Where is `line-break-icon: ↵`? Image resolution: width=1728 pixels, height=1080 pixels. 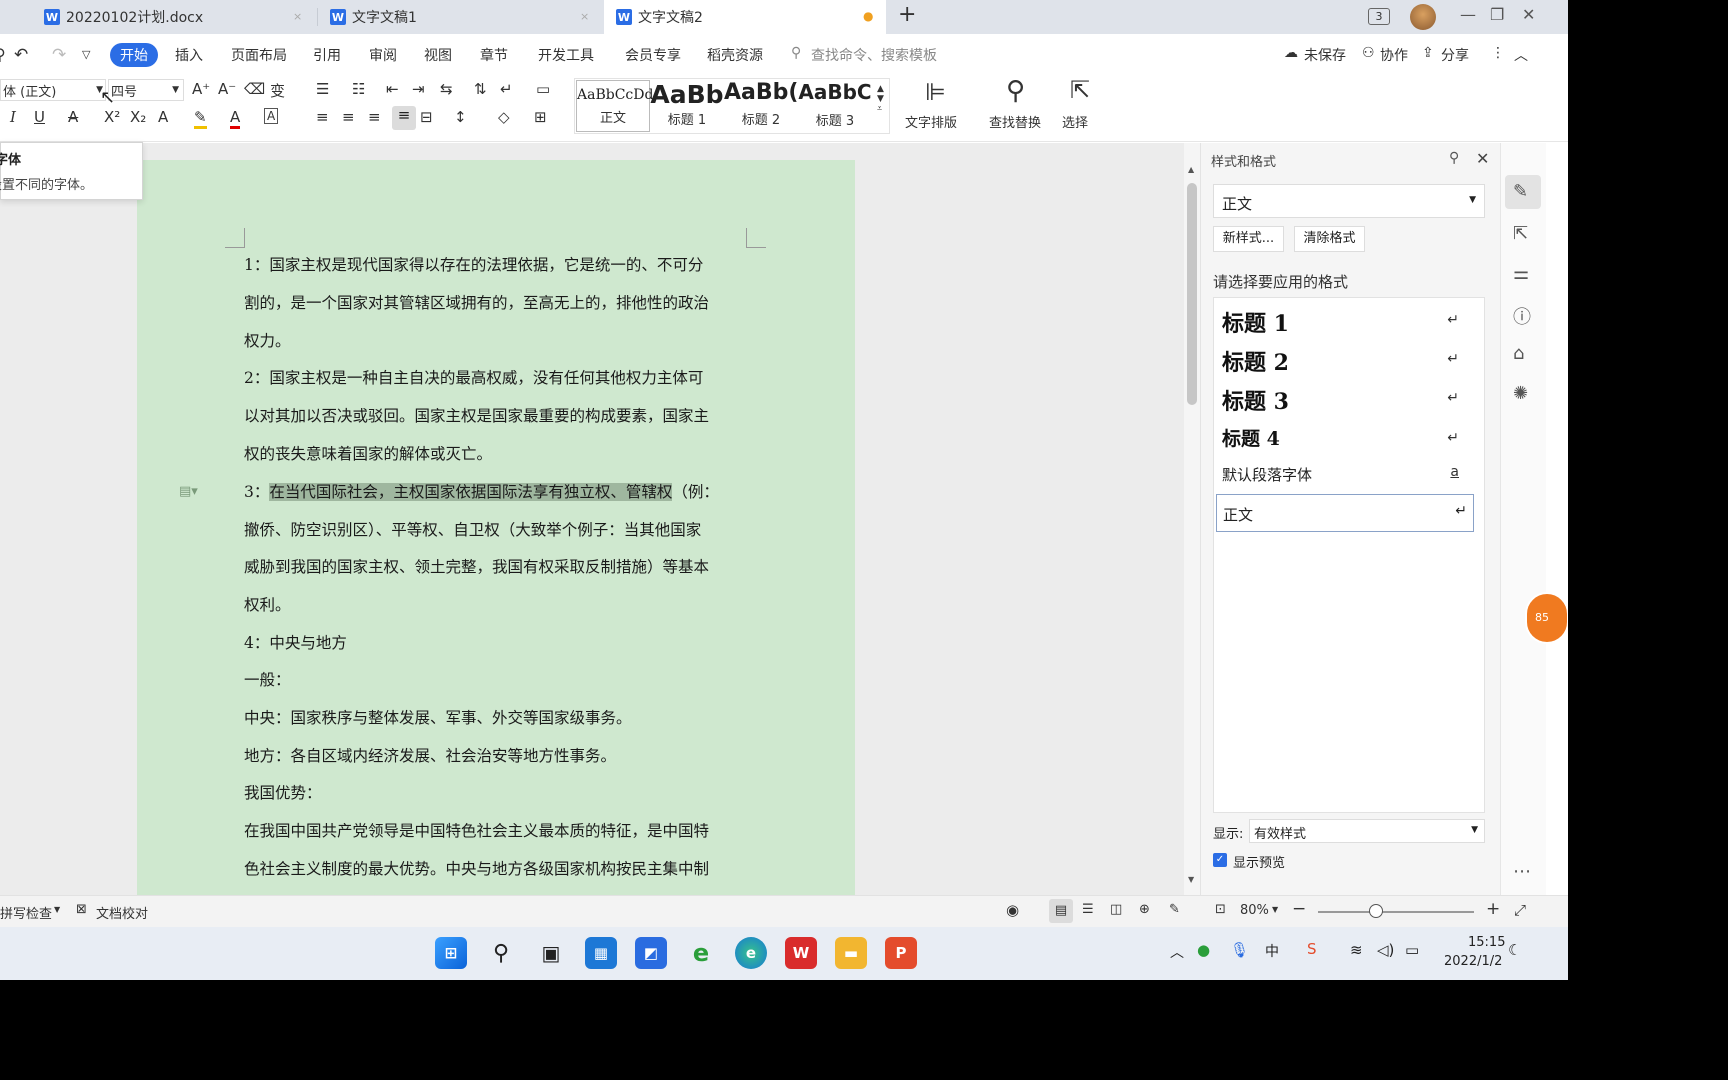 line-break-icon: ↵ is located at coordinates (506, 89).